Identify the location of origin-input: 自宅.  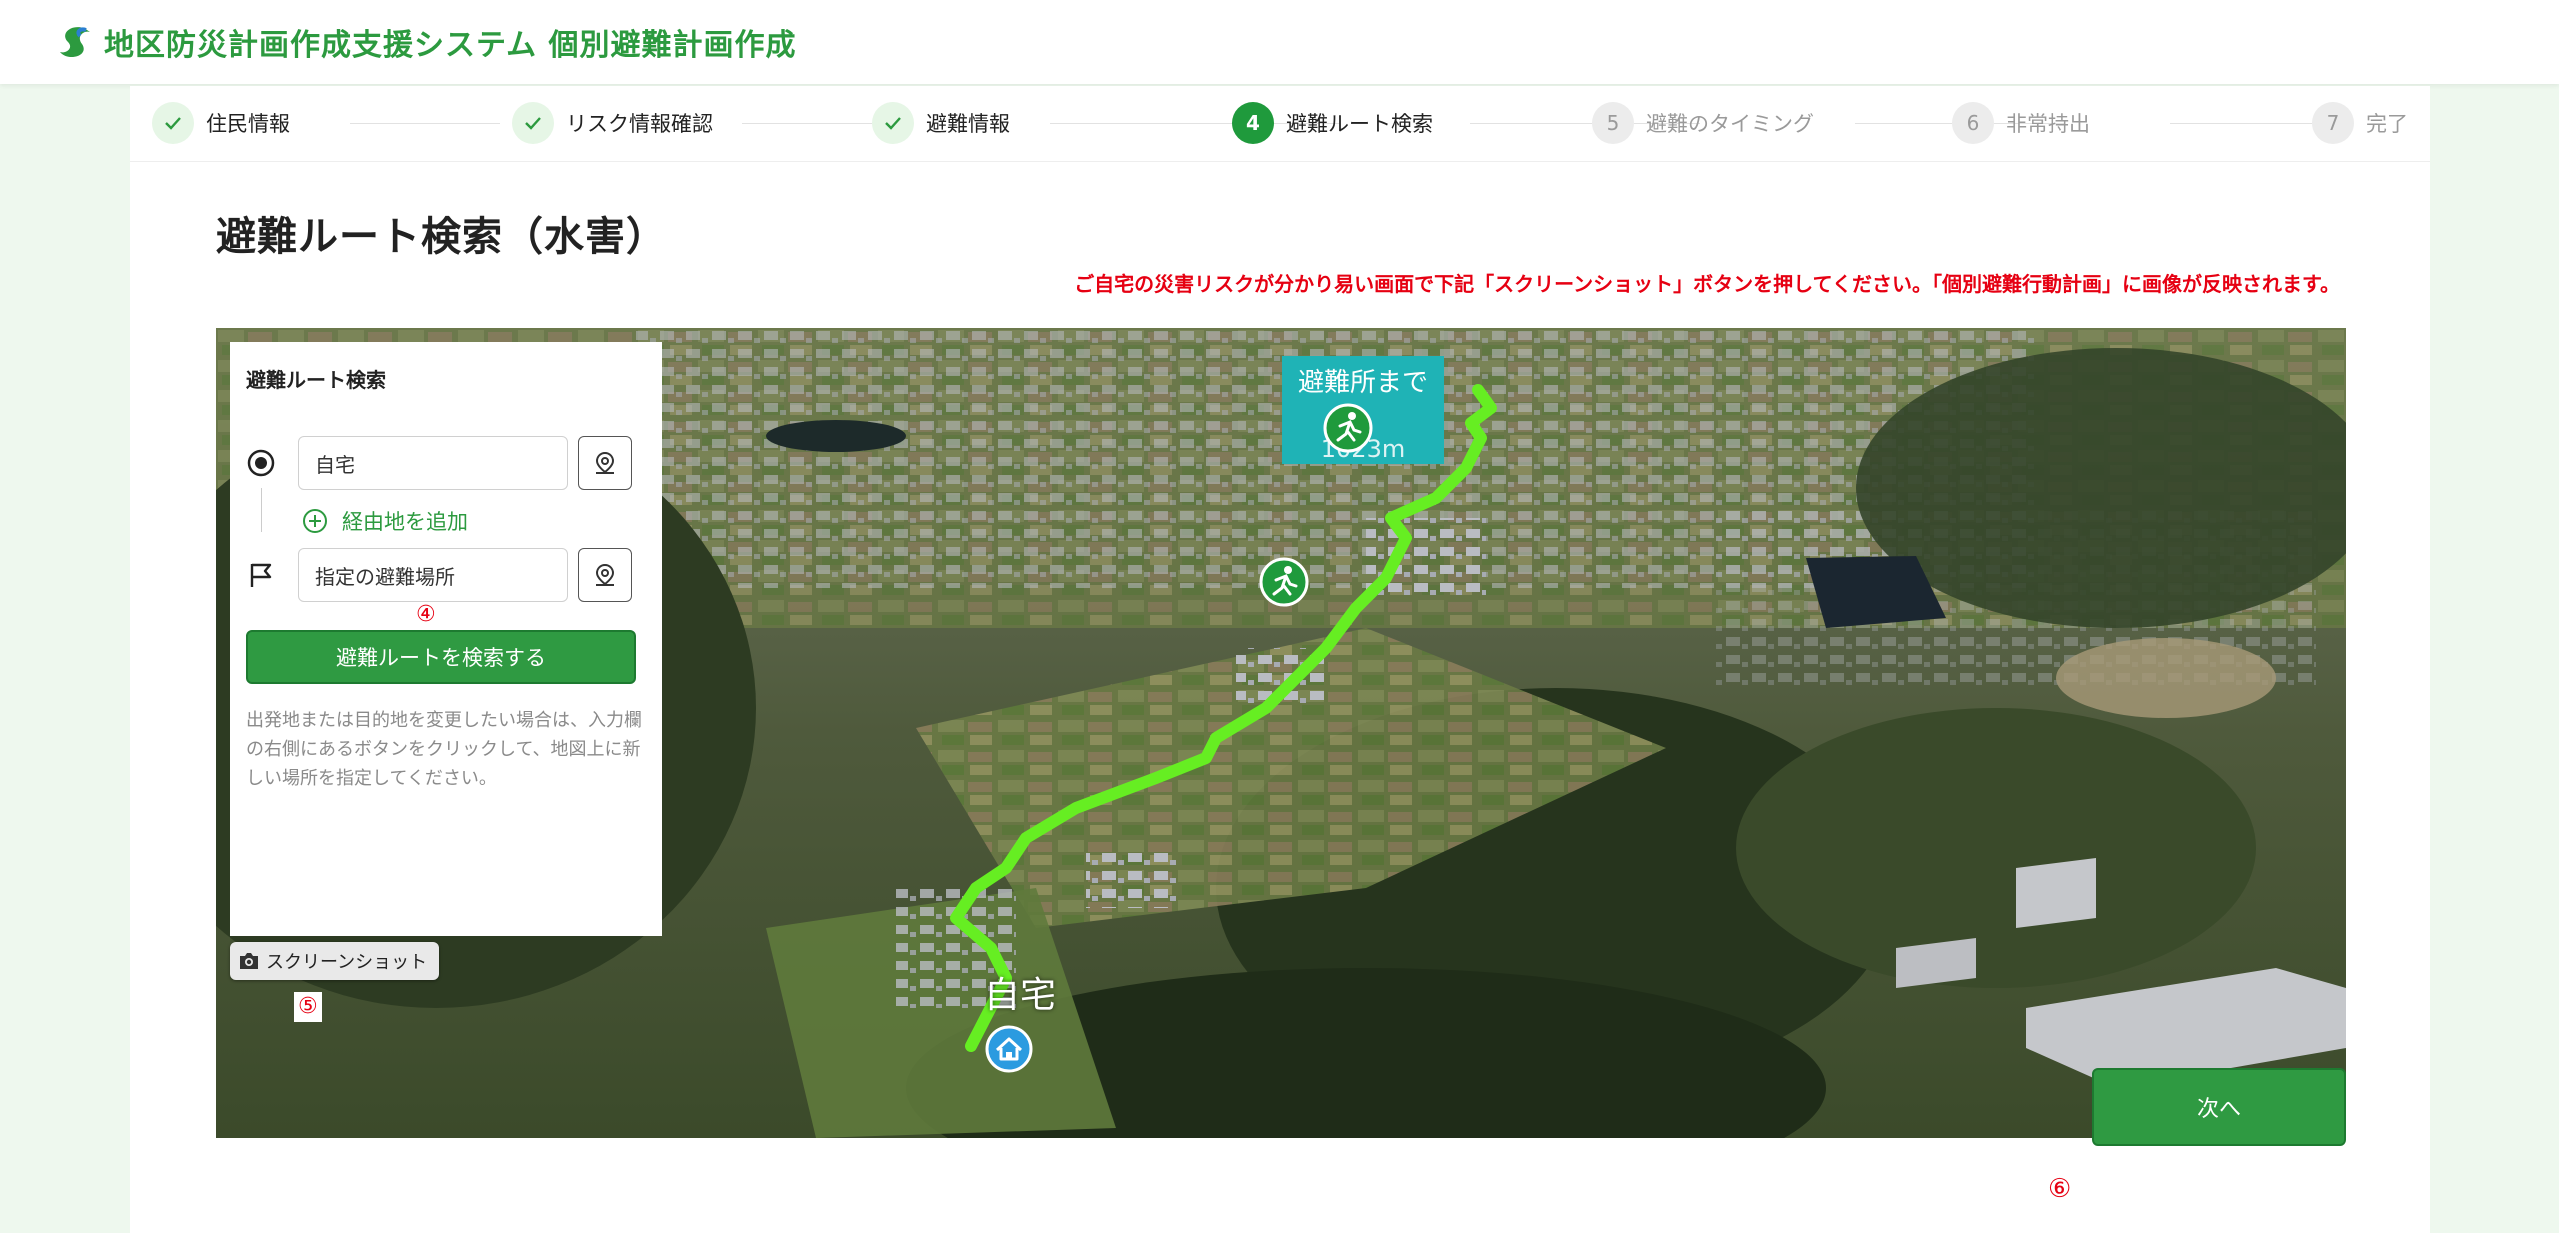
(433, 463).